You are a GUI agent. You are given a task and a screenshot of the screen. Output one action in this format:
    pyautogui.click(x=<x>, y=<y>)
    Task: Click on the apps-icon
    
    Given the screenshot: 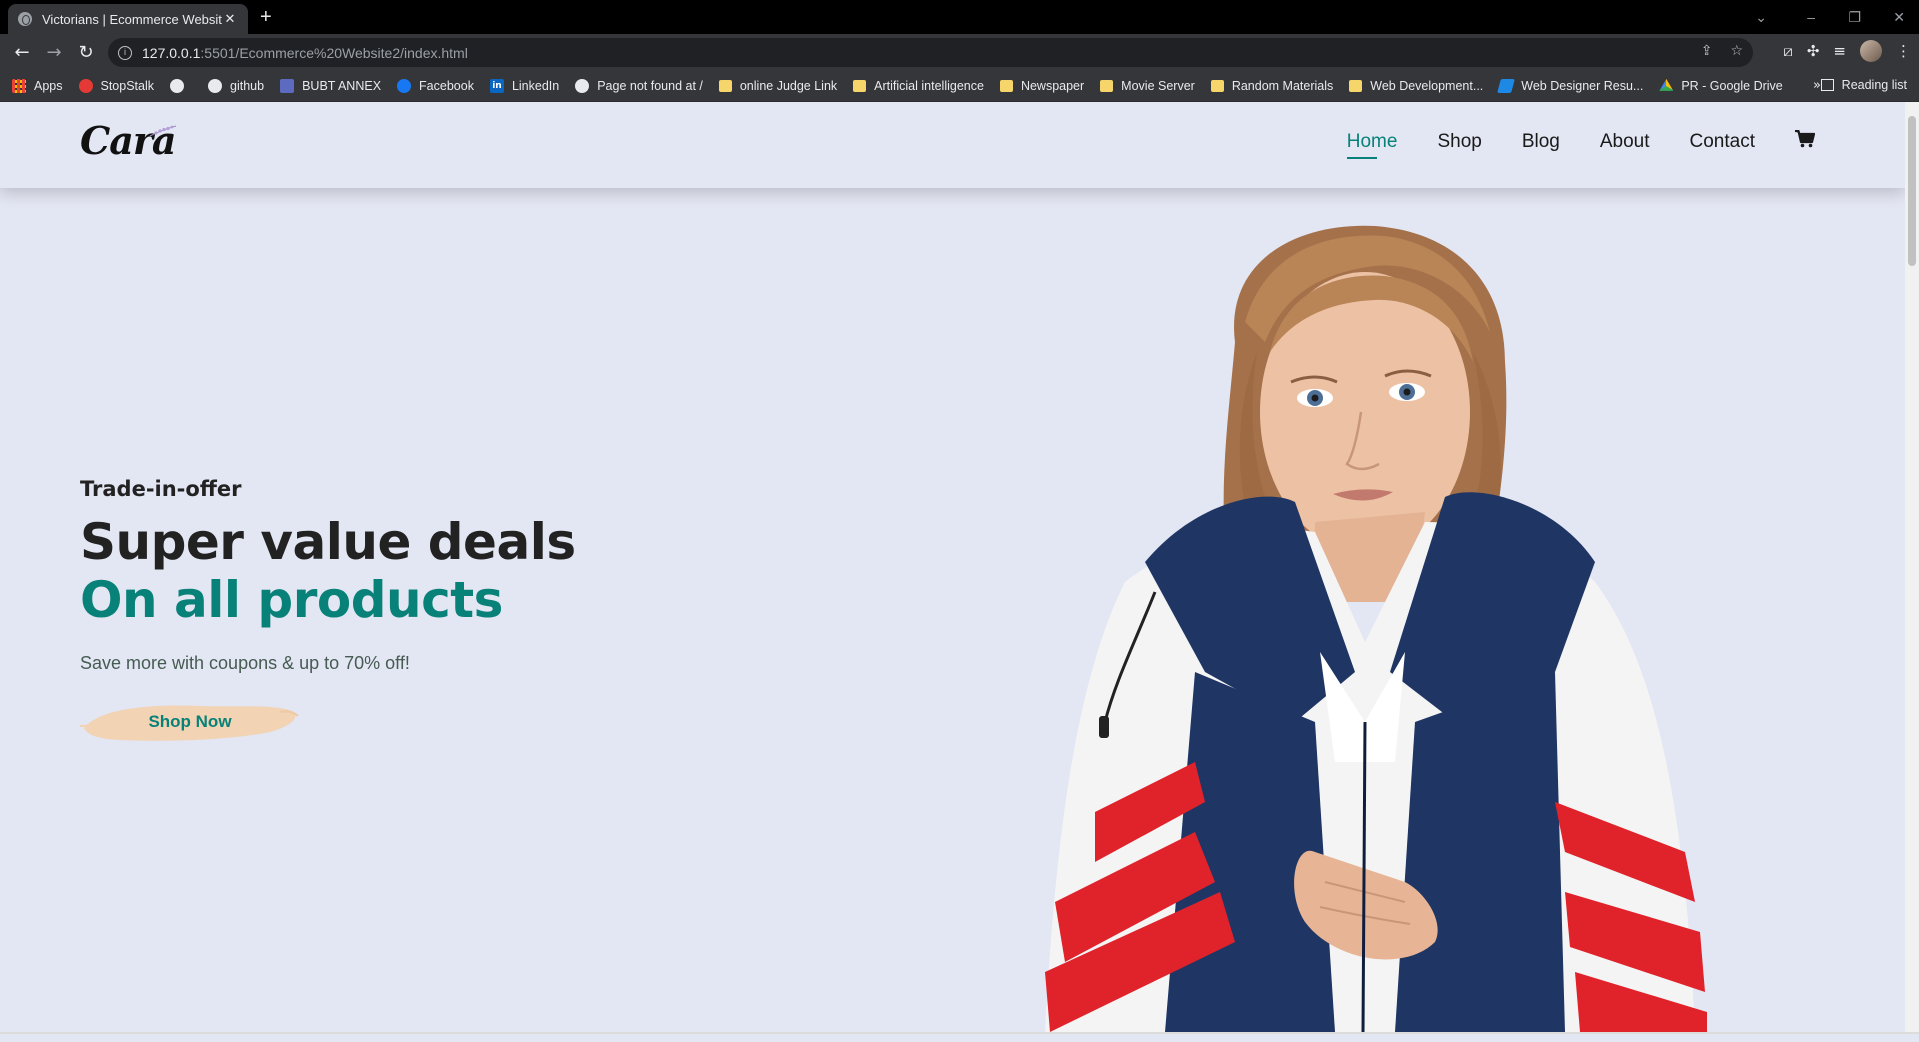 What is the action you would take?
    pyautogui.click(x=19, y=86)
    